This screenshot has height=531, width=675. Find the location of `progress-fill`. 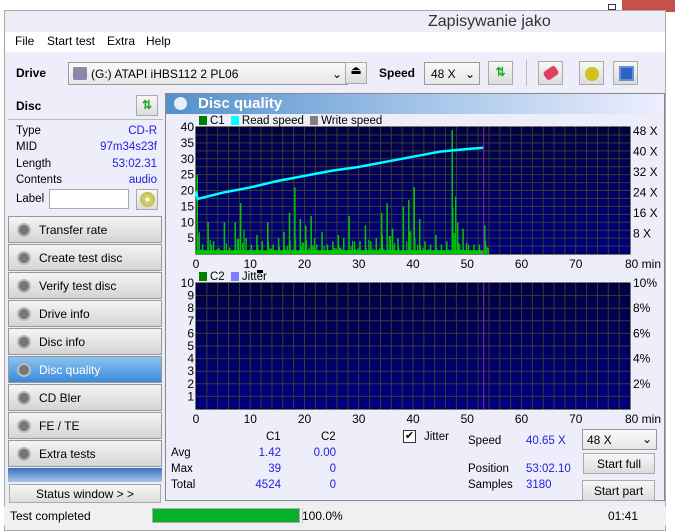

progress-fill is located at coordinates (226, 515).